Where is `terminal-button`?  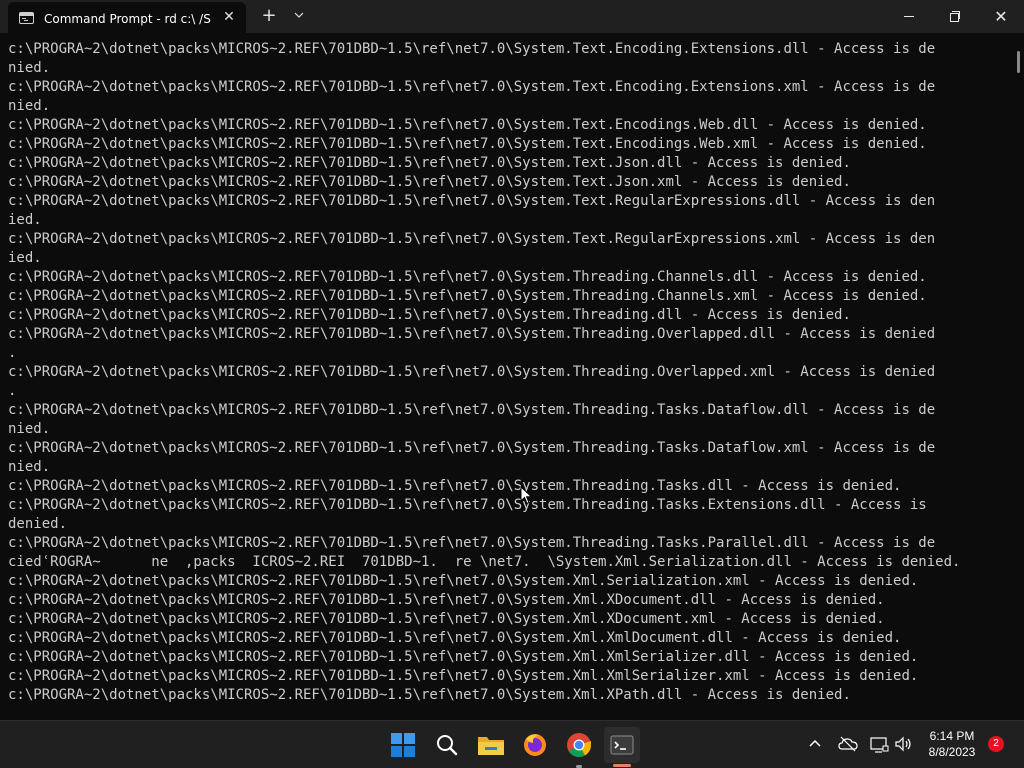
terminal-button is located at coordinates (622, 745).